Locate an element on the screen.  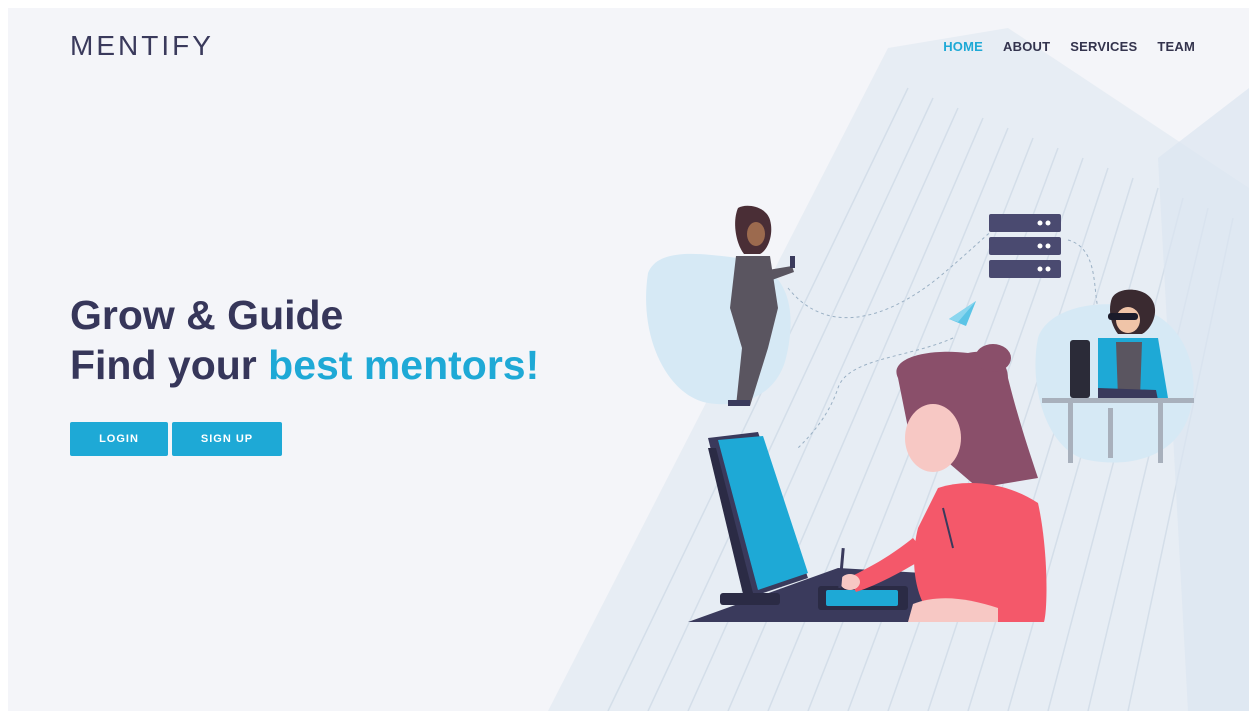
server-icon is located at coordinates (1025, 246).